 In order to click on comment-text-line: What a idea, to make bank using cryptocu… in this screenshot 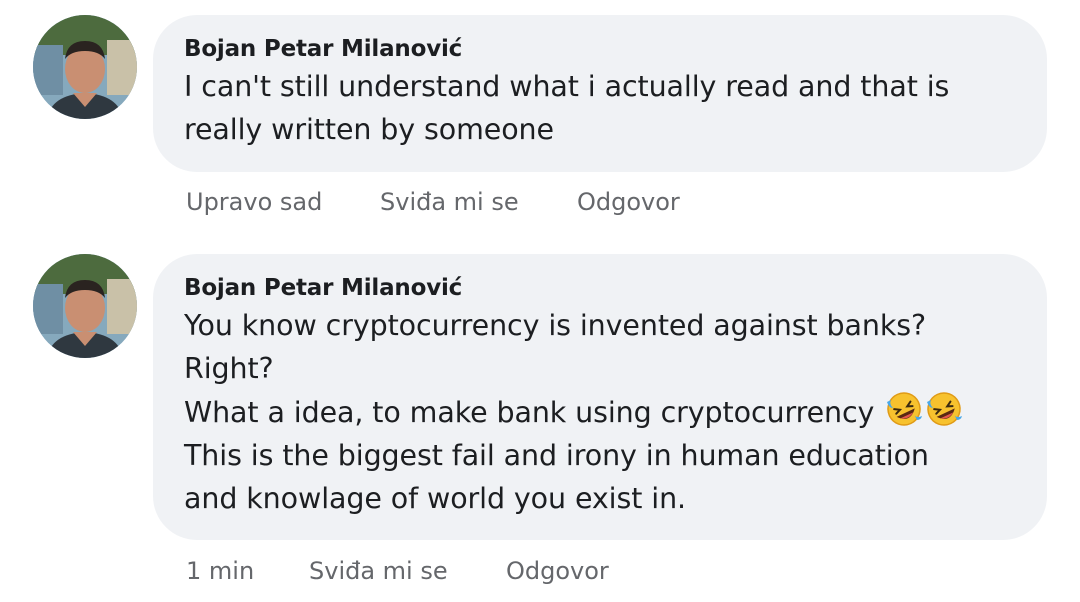, I will do `click(529, 412)`.